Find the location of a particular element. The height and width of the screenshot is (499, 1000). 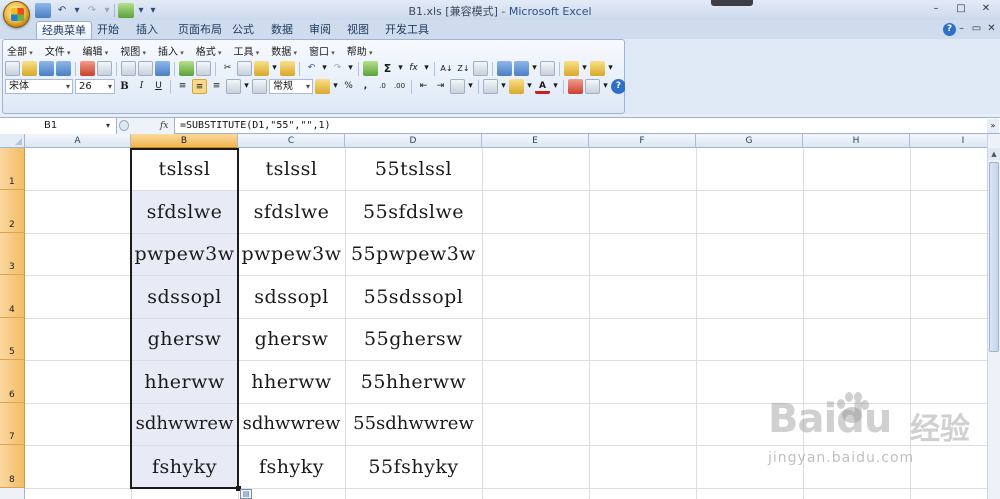

chart-wizard-icon is located at coordinates (521, 68).